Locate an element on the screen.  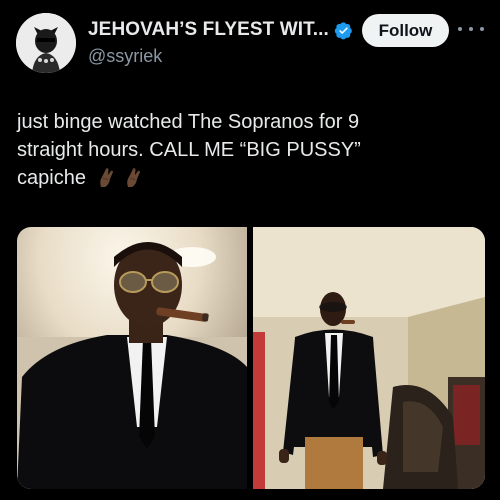
follow-button: Follow is located at coordinates (405, 30).